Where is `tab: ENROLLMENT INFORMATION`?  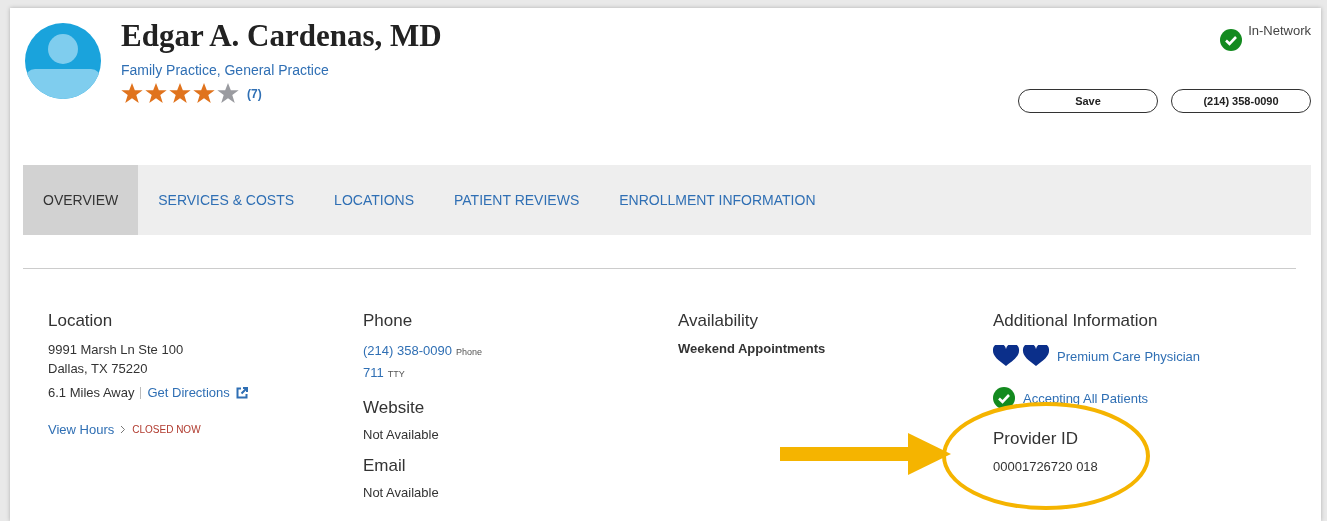
tab: ENROLLMENT INFORMATION is located at coordinates (717, 200).